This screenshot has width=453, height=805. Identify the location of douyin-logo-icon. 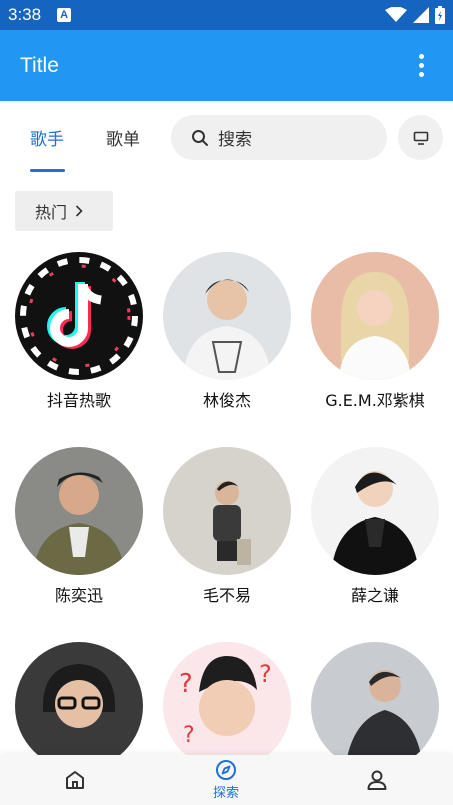
(79, 316).